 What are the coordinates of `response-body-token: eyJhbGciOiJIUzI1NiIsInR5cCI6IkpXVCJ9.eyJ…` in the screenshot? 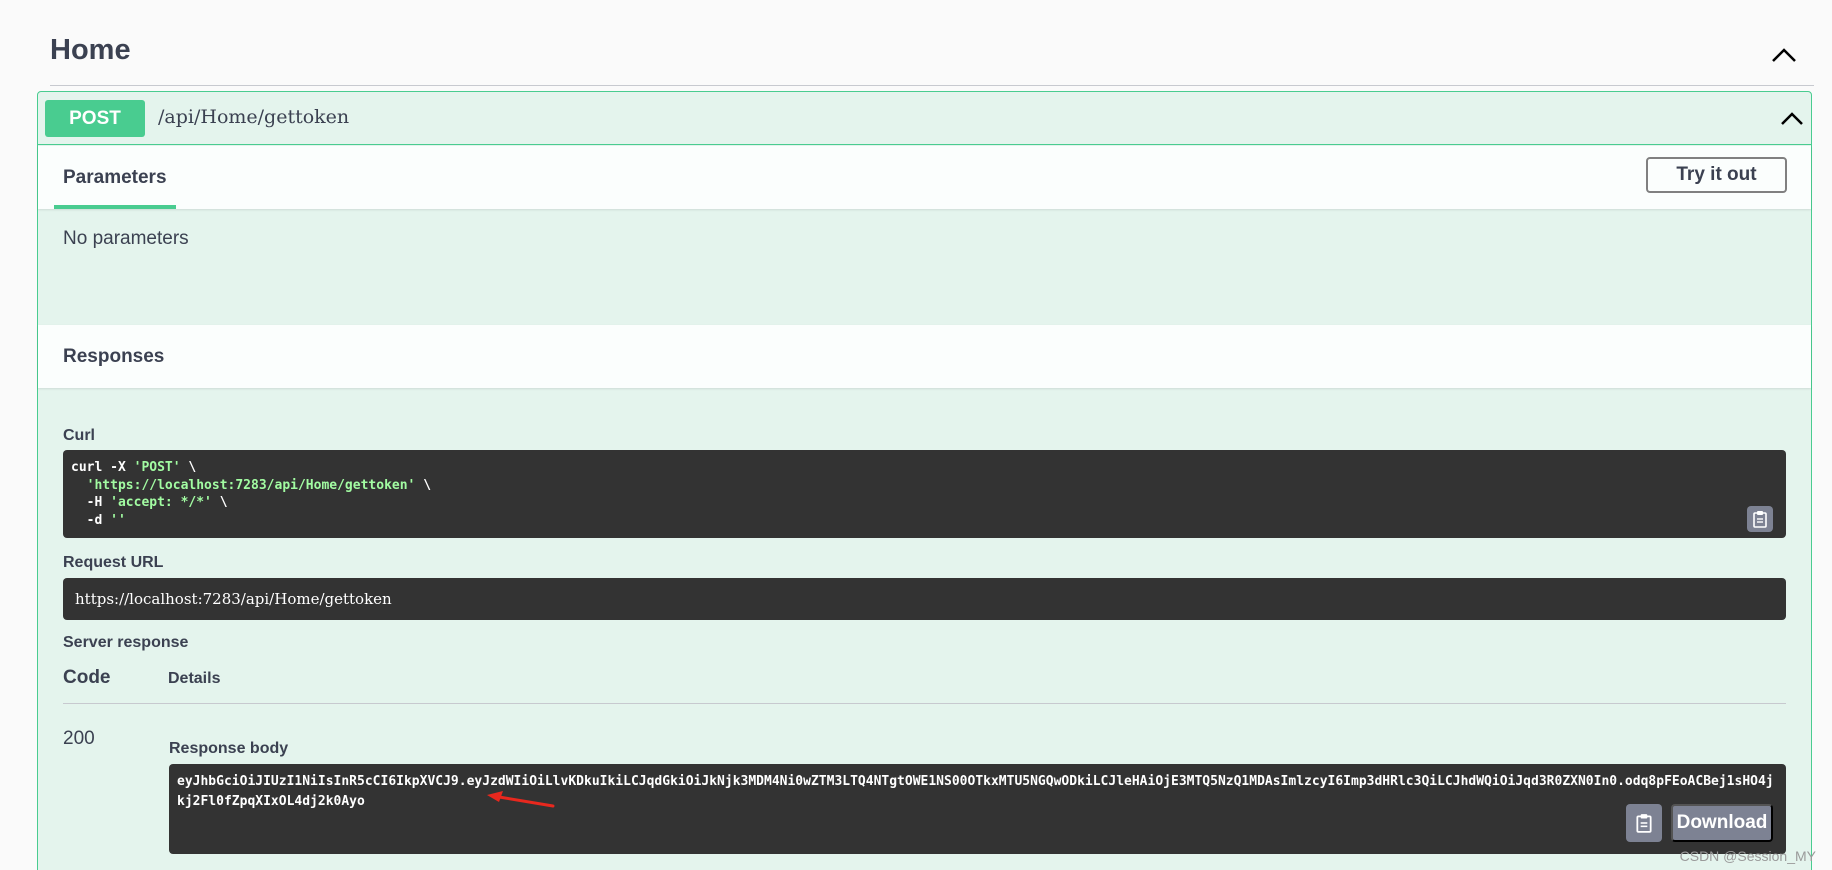 It's located at (975, 791).